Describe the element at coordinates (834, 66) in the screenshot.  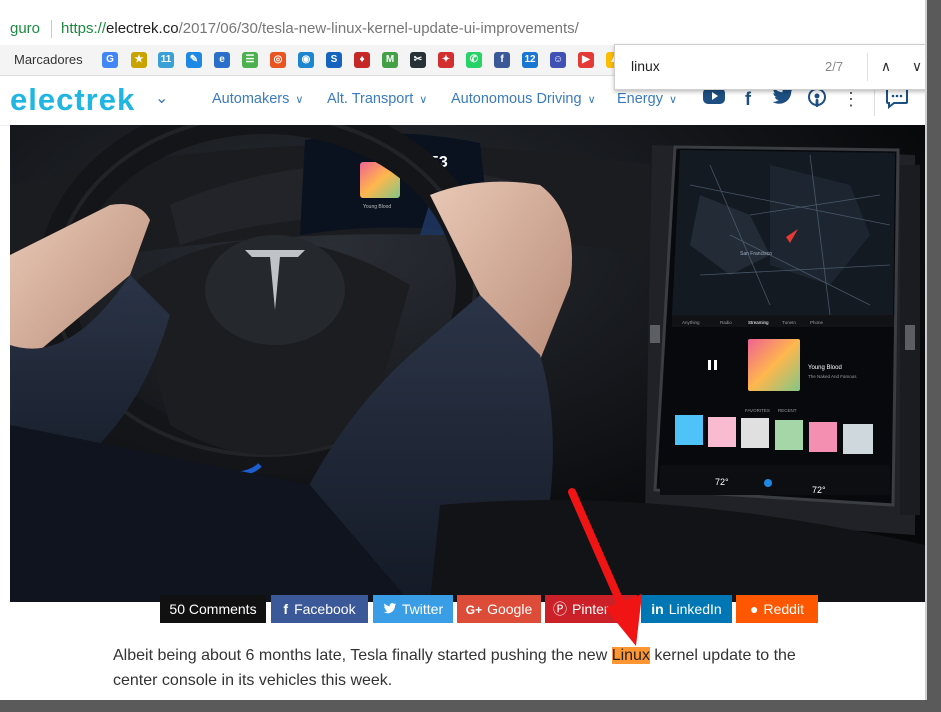
I see `find-match-count: 2/7` at that location.